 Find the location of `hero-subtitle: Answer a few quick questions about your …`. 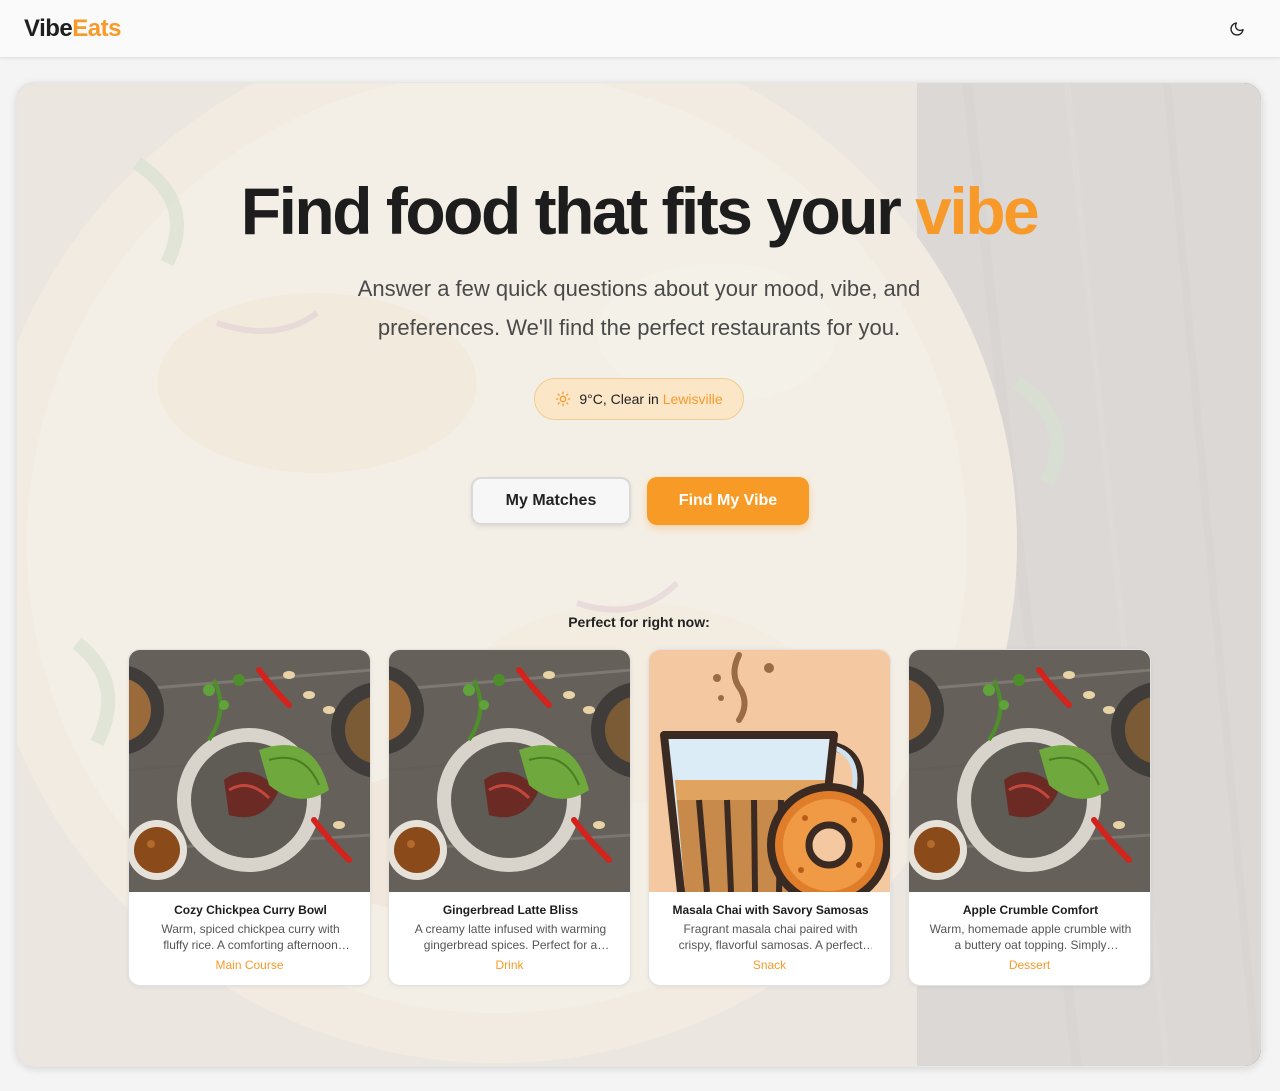

hero-subtitle: Answer a few quick questions about your … is located at coordinates (639, 308).